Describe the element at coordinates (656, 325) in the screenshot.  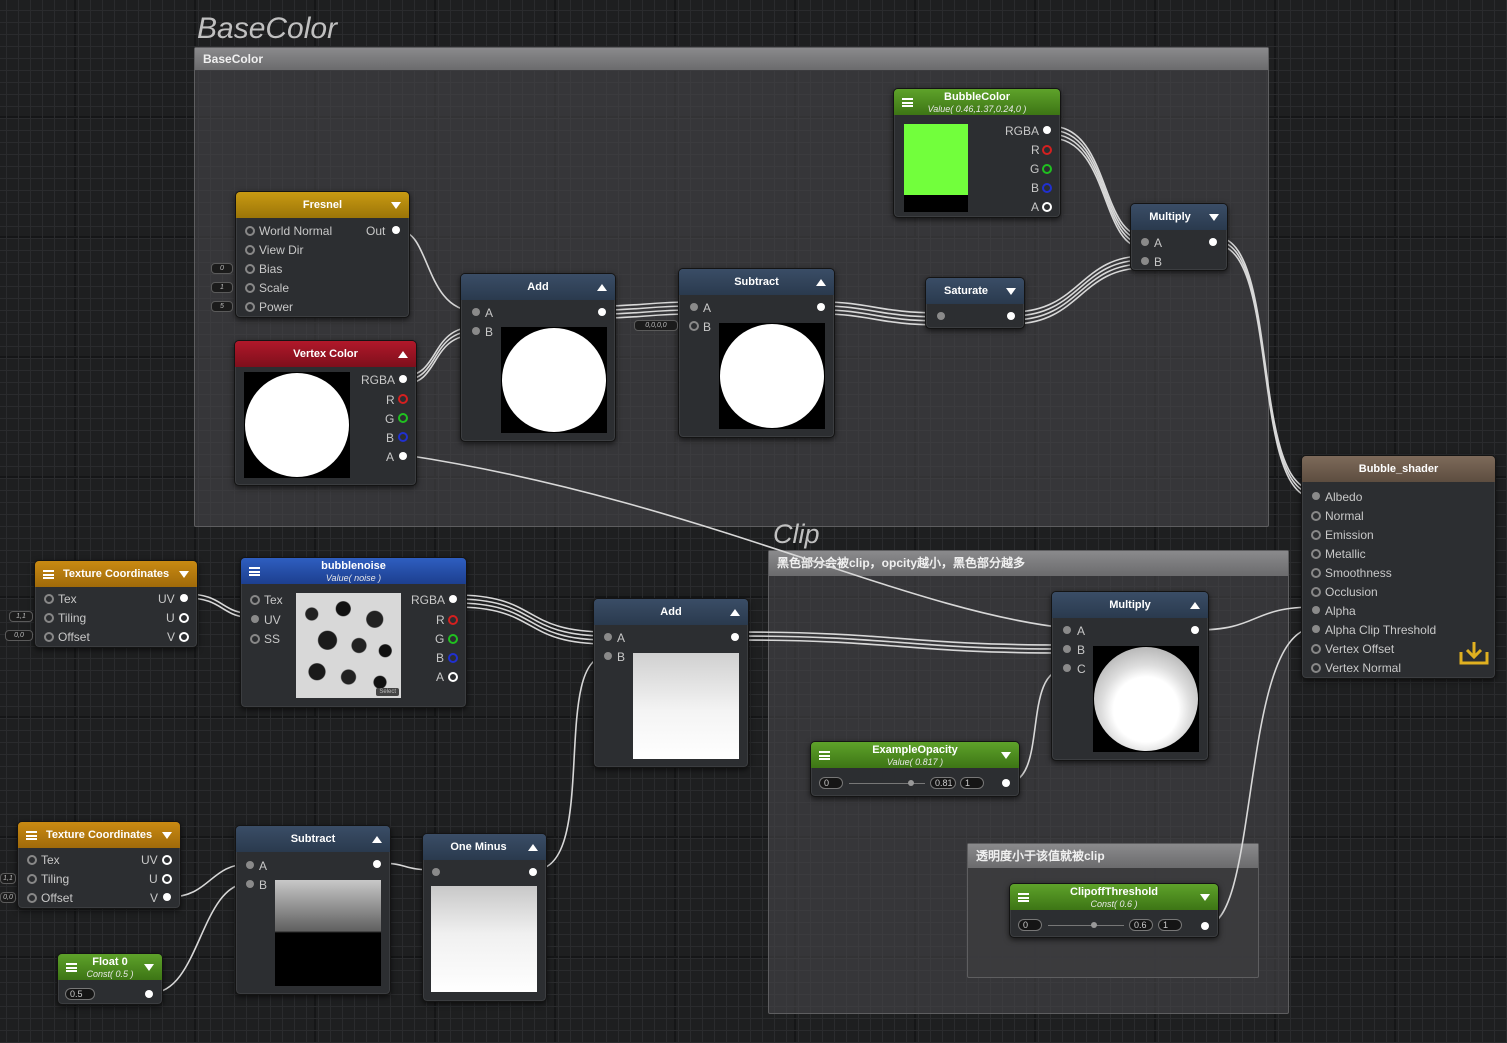
I see `default-value-chip: 0,0,0,0` at that location.